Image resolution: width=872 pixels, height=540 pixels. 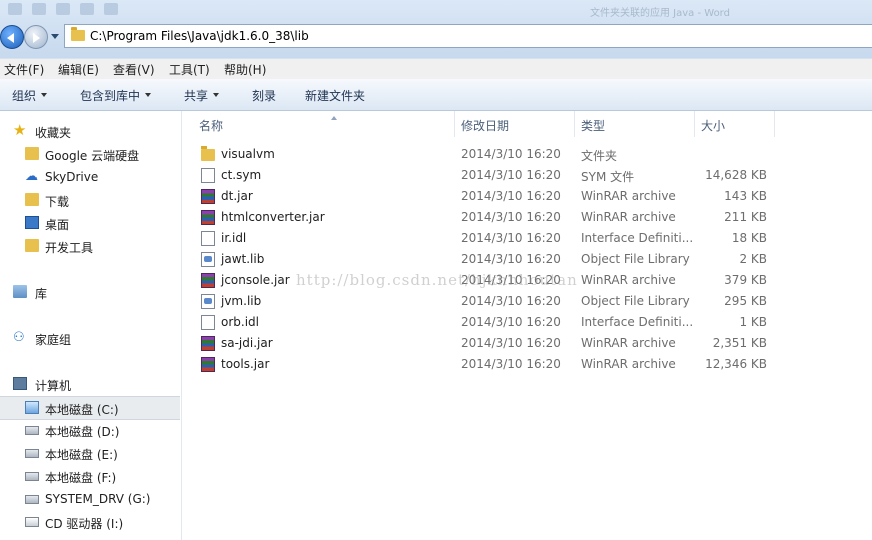 I want to click on nav-item-google-drive: Google 云端硬盘, so click(x=90, y=154).